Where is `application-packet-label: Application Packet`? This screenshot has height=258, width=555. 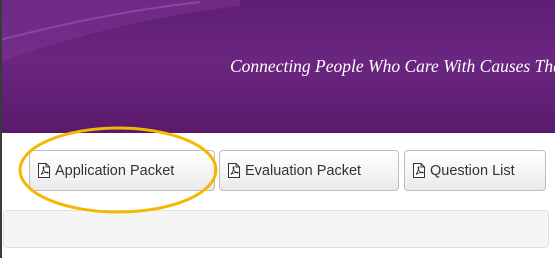
application-packet-label: Application Packet is located at coordinates (115, 170).